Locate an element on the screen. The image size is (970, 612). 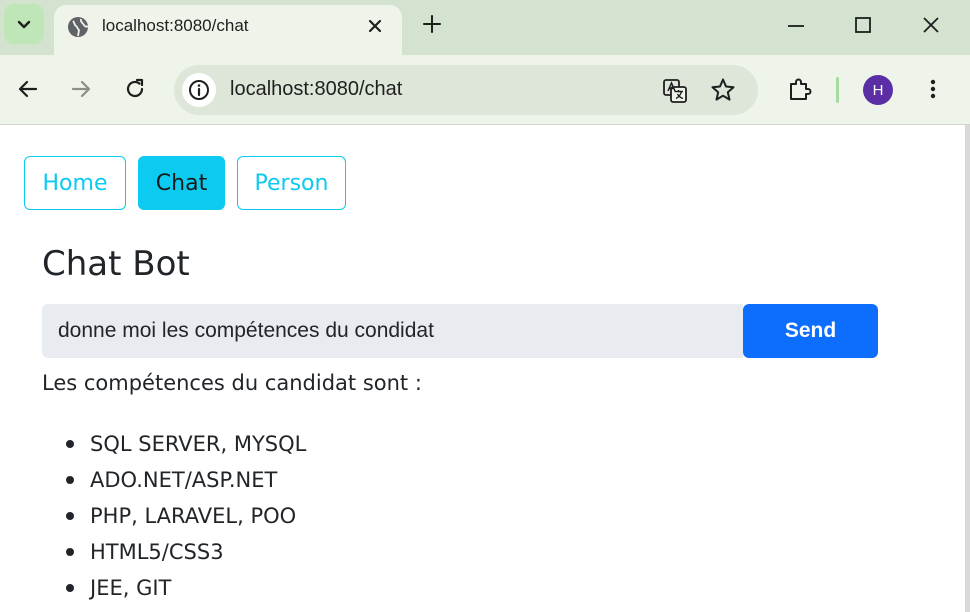
list-item: HTML5/CSS3 is located at coordinates (174, 556).